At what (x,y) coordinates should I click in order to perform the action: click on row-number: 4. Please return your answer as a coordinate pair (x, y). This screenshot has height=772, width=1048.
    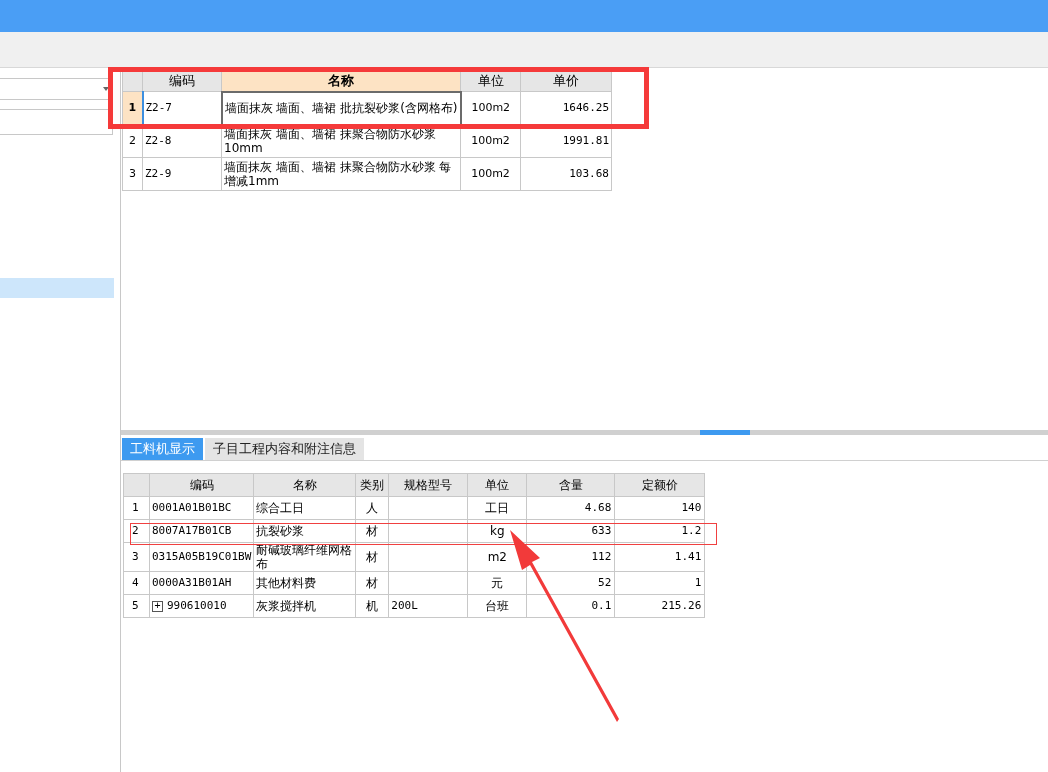
    Looking at the image, I should click on (136, 583).